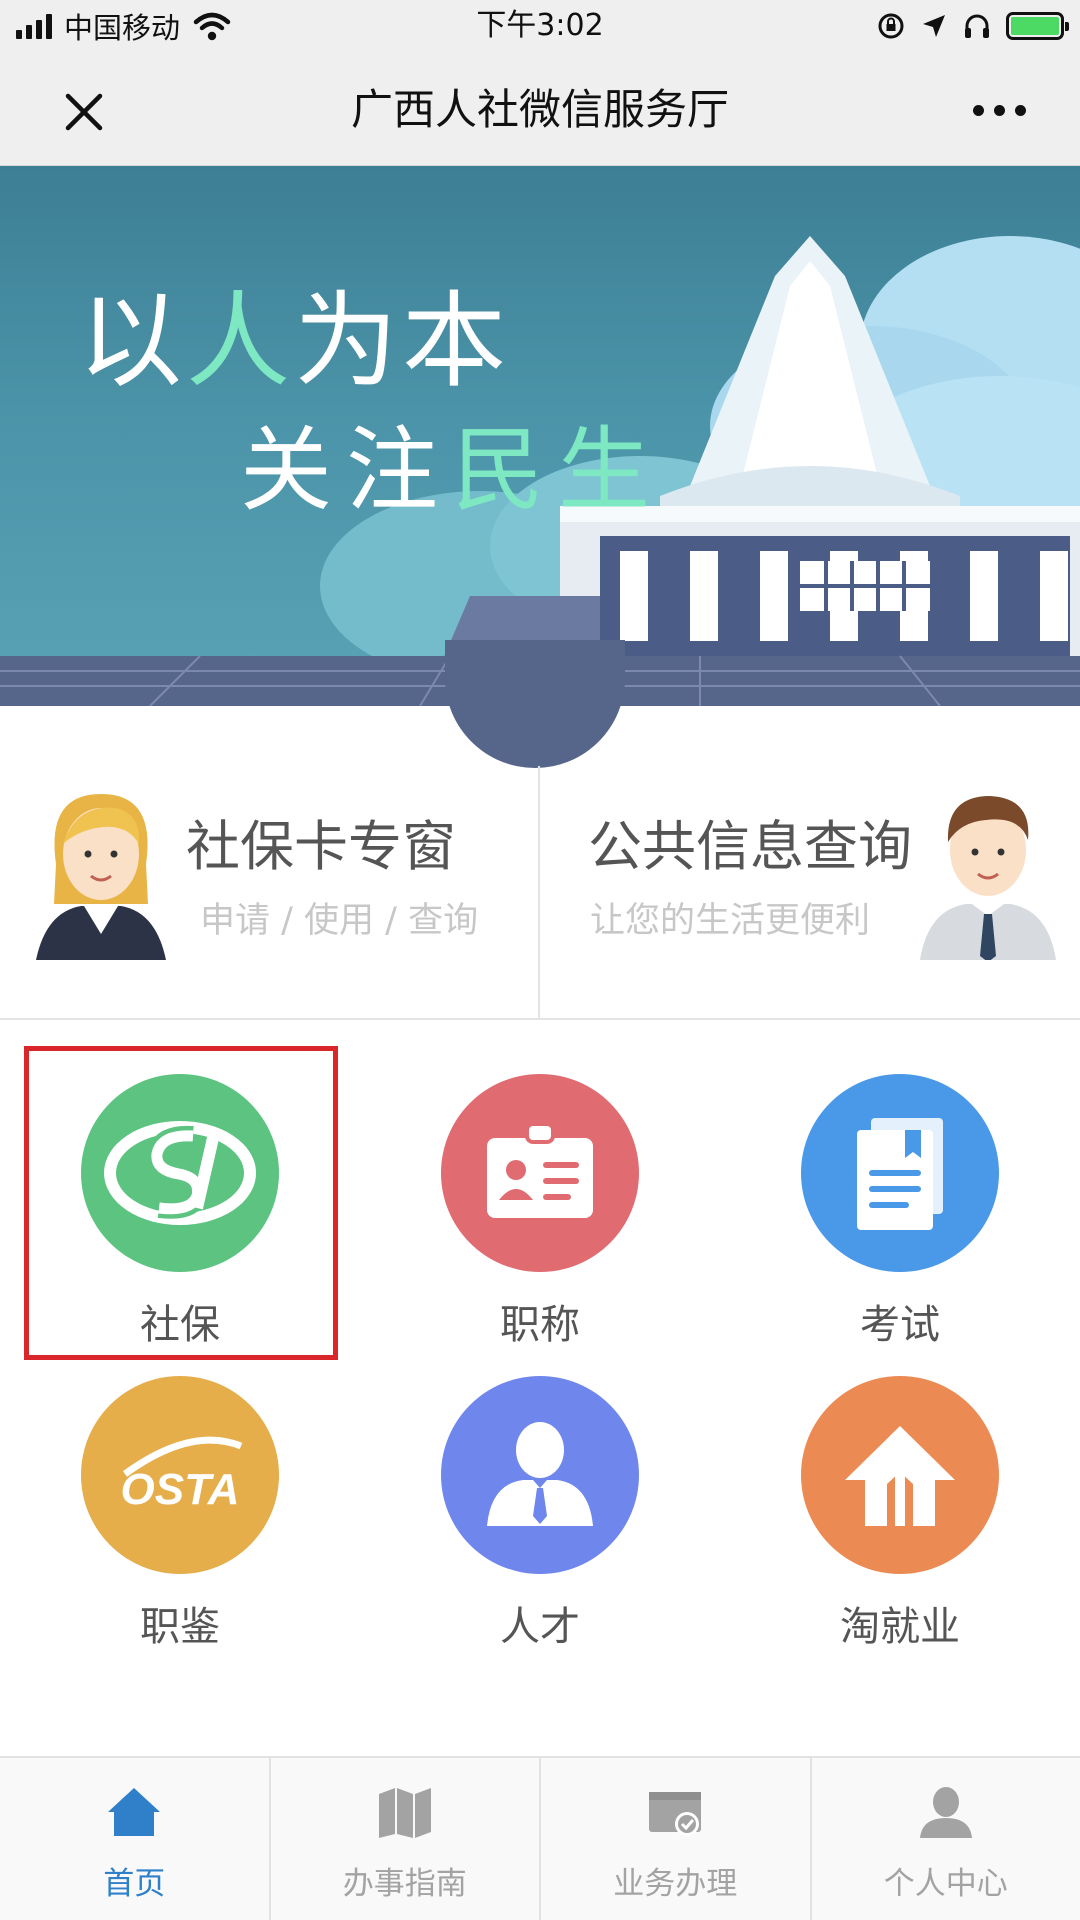 This screenshot has width=1080, height=1920. What do you see at coordinates (404, 1813) in the screenshot?
I see `map-icon` at bounding box center [404, 1813].